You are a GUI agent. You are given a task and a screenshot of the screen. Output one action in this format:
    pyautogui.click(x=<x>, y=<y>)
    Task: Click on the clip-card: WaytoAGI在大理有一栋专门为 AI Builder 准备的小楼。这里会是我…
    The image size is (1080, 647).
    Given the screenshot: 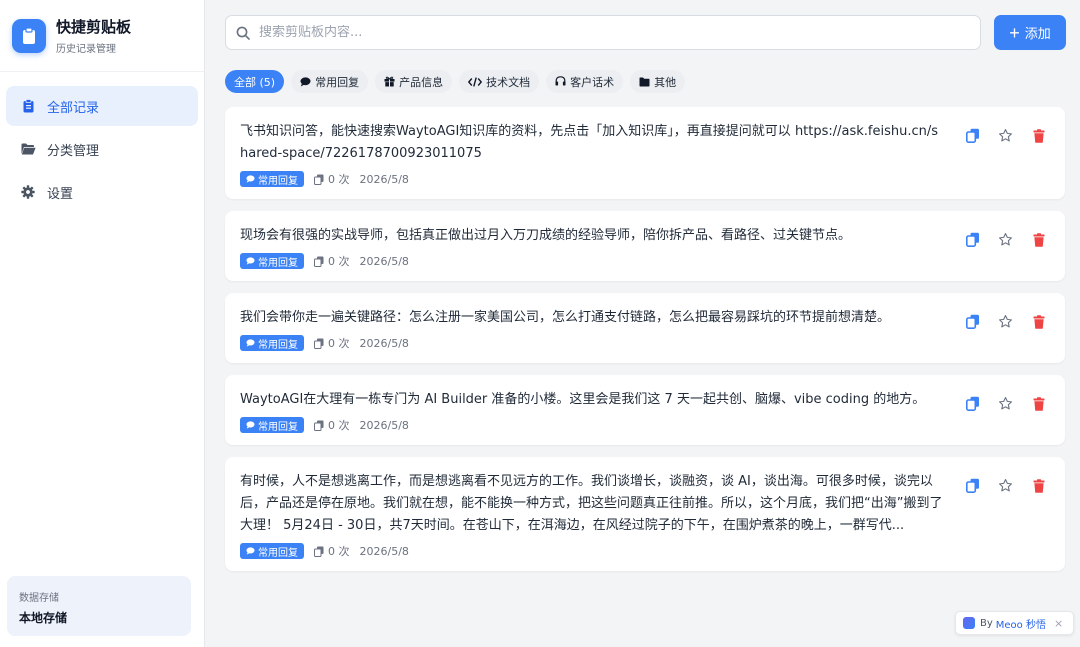 What is the action you would take?
    pyautogui.click(x=645, y=410)
    